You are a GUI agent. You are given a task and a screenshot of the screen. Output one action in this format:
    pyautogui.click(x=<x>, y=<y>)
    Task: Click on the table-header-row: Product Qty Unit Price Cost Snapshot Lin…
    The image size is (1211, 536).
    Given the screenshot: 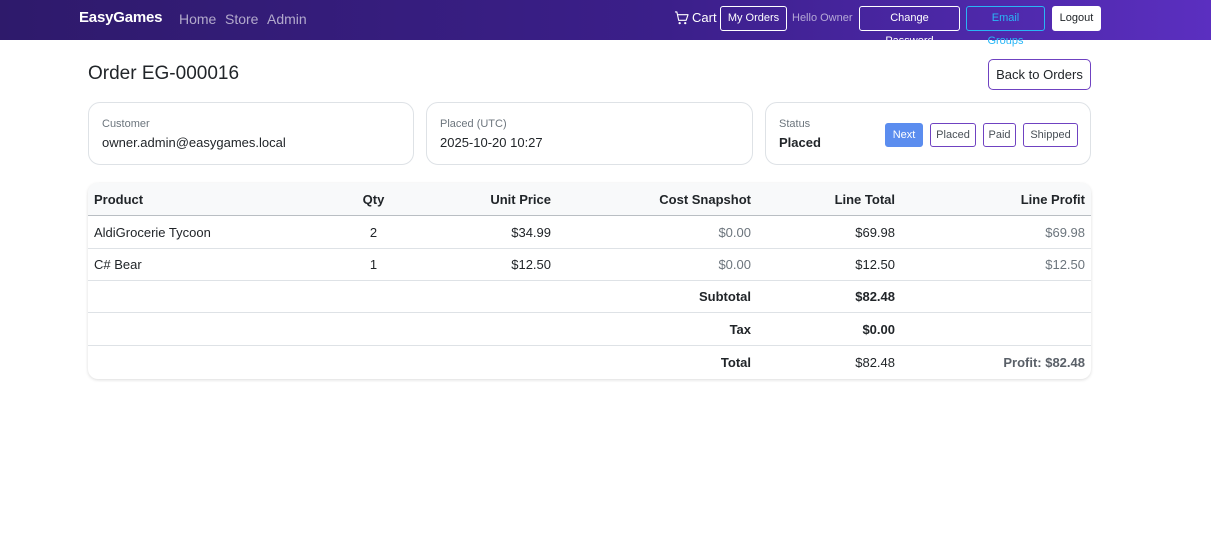 What is the action you would take?
    pyautogui.click(x=589, y=199)
    